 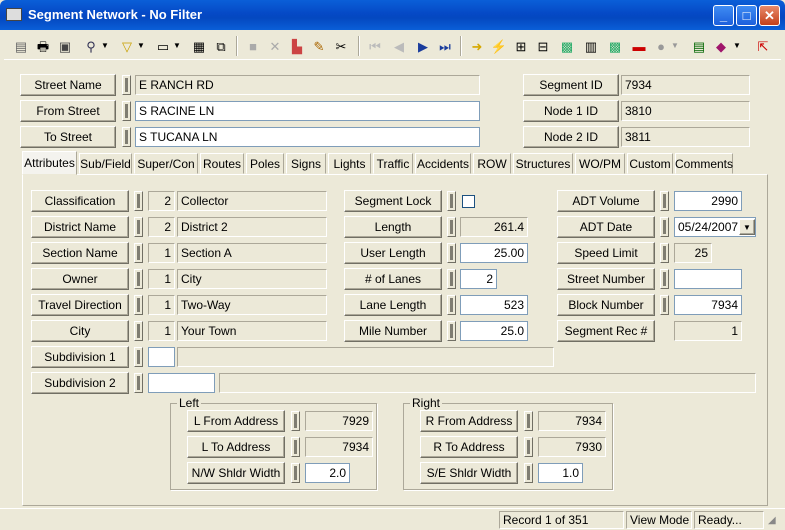 What do you see at coordinates (600, 163) in the screenshot?
I see `tab-wo-pm: WO/PM` at bounding box center [600, 163].